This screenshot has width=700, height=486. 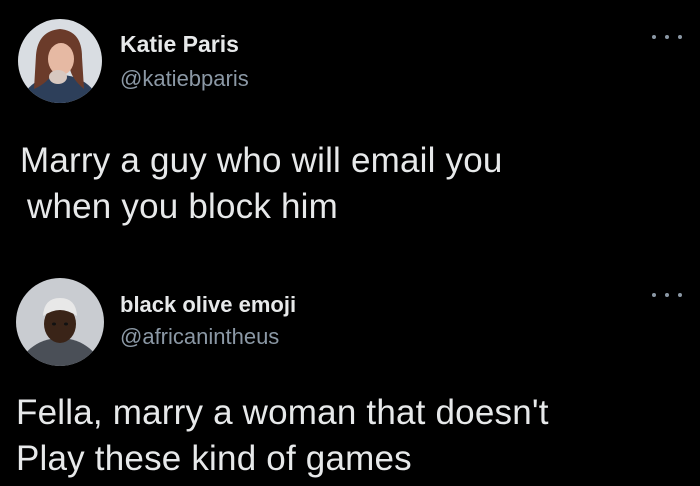 What do you see at coordinates (179, 44) in the screenshot?
I see `display-name: Katie Paris` at bounding box center [179, 44].